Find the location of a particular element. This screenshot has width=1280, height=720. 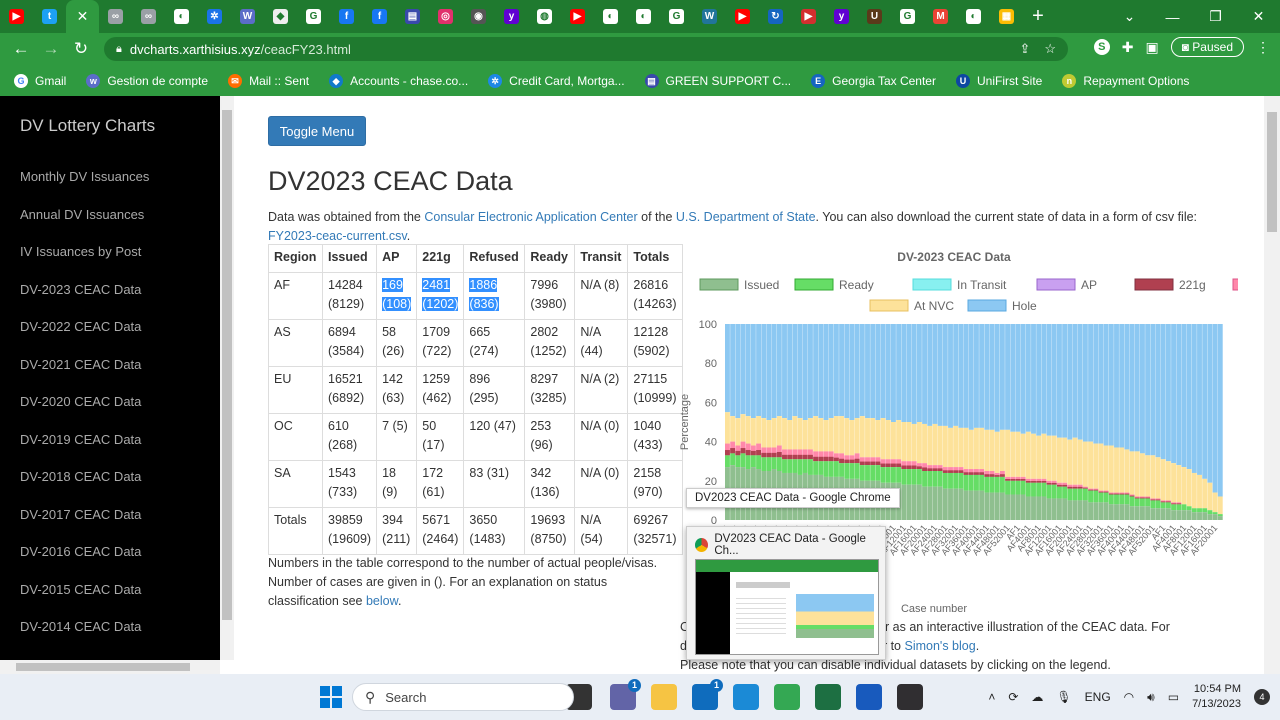

new-tab-plus-icon: + is located at coordinates (1038, 16).